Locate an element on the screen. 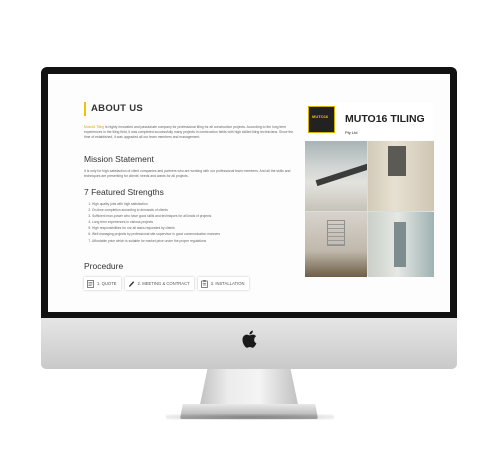 This screenshot has height=463, width=500. project-photo-shower is located at coordinates (401, 244).